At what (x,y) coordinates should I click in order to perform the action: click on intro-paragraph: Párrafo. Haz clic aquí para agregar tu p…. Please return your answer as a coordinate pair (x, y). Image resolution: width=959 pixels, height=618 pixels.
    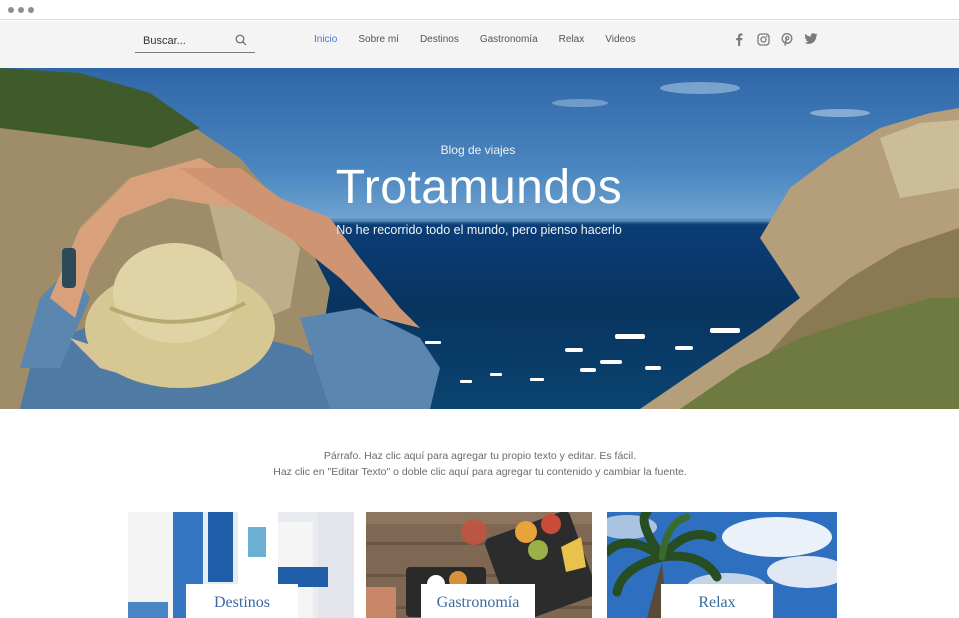
    Looking at the image, I should click on (480, 464).